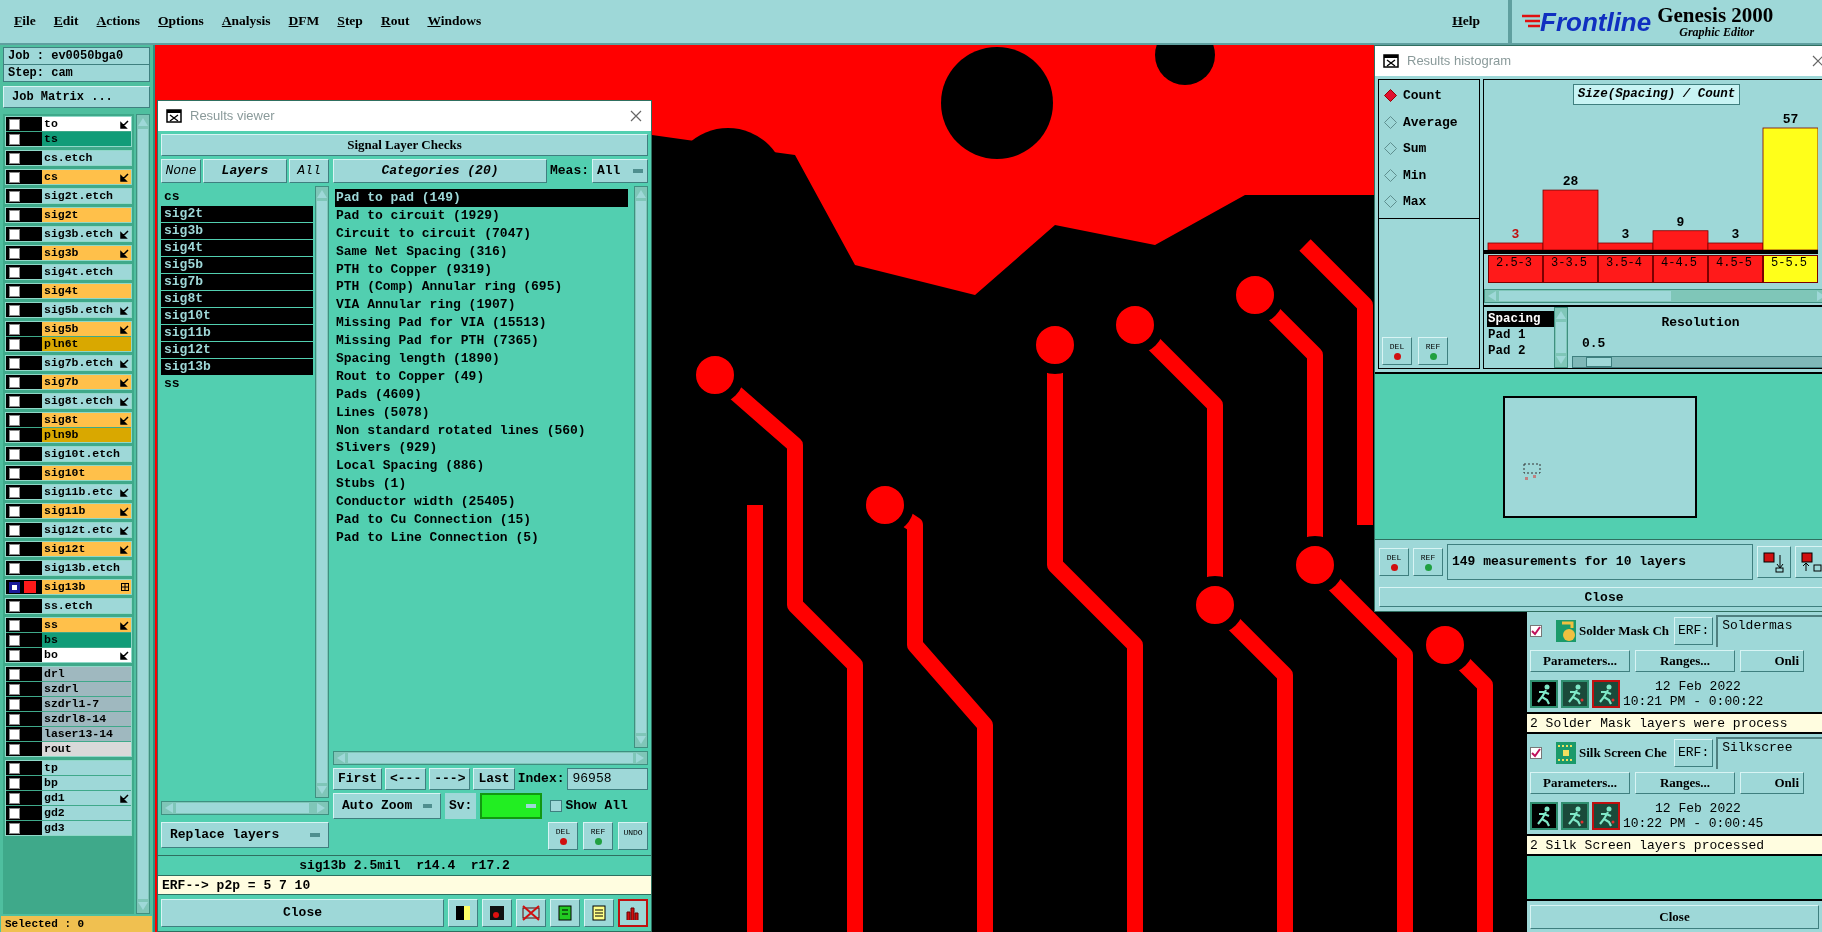 This screenshot has width=1822, height=932. I want to click on tool-button: UNDO, so click(633, 836).